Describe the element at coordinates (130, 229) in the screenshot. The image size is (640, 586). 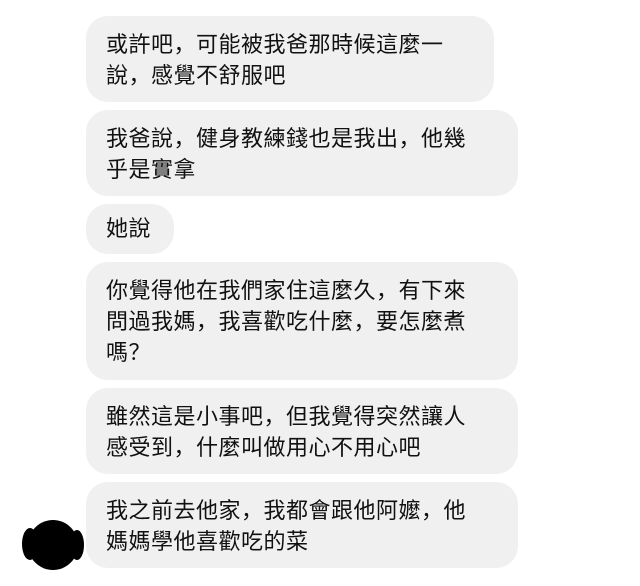
I see `message-bubble: 她說` at that location.